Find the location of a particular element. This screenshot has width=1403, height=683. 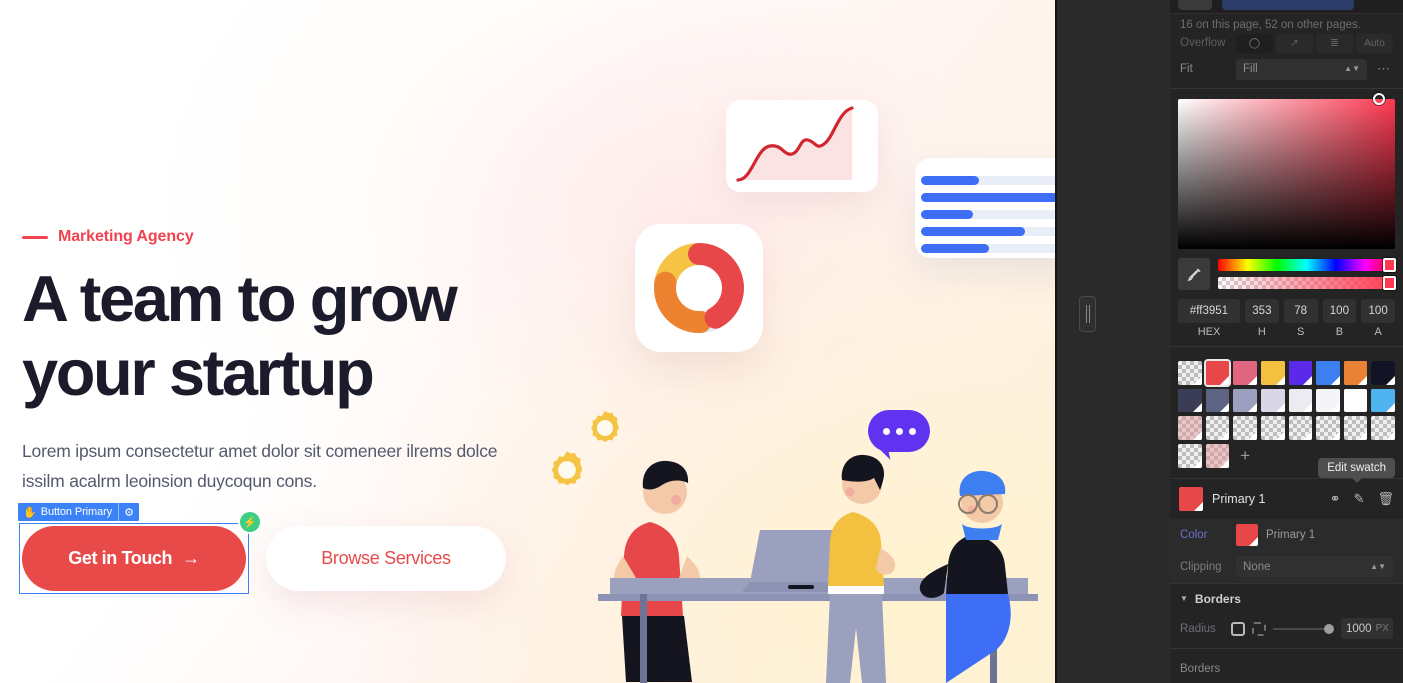

borders-section-header: ▼ Borders is located at coordinates (1286, 598).